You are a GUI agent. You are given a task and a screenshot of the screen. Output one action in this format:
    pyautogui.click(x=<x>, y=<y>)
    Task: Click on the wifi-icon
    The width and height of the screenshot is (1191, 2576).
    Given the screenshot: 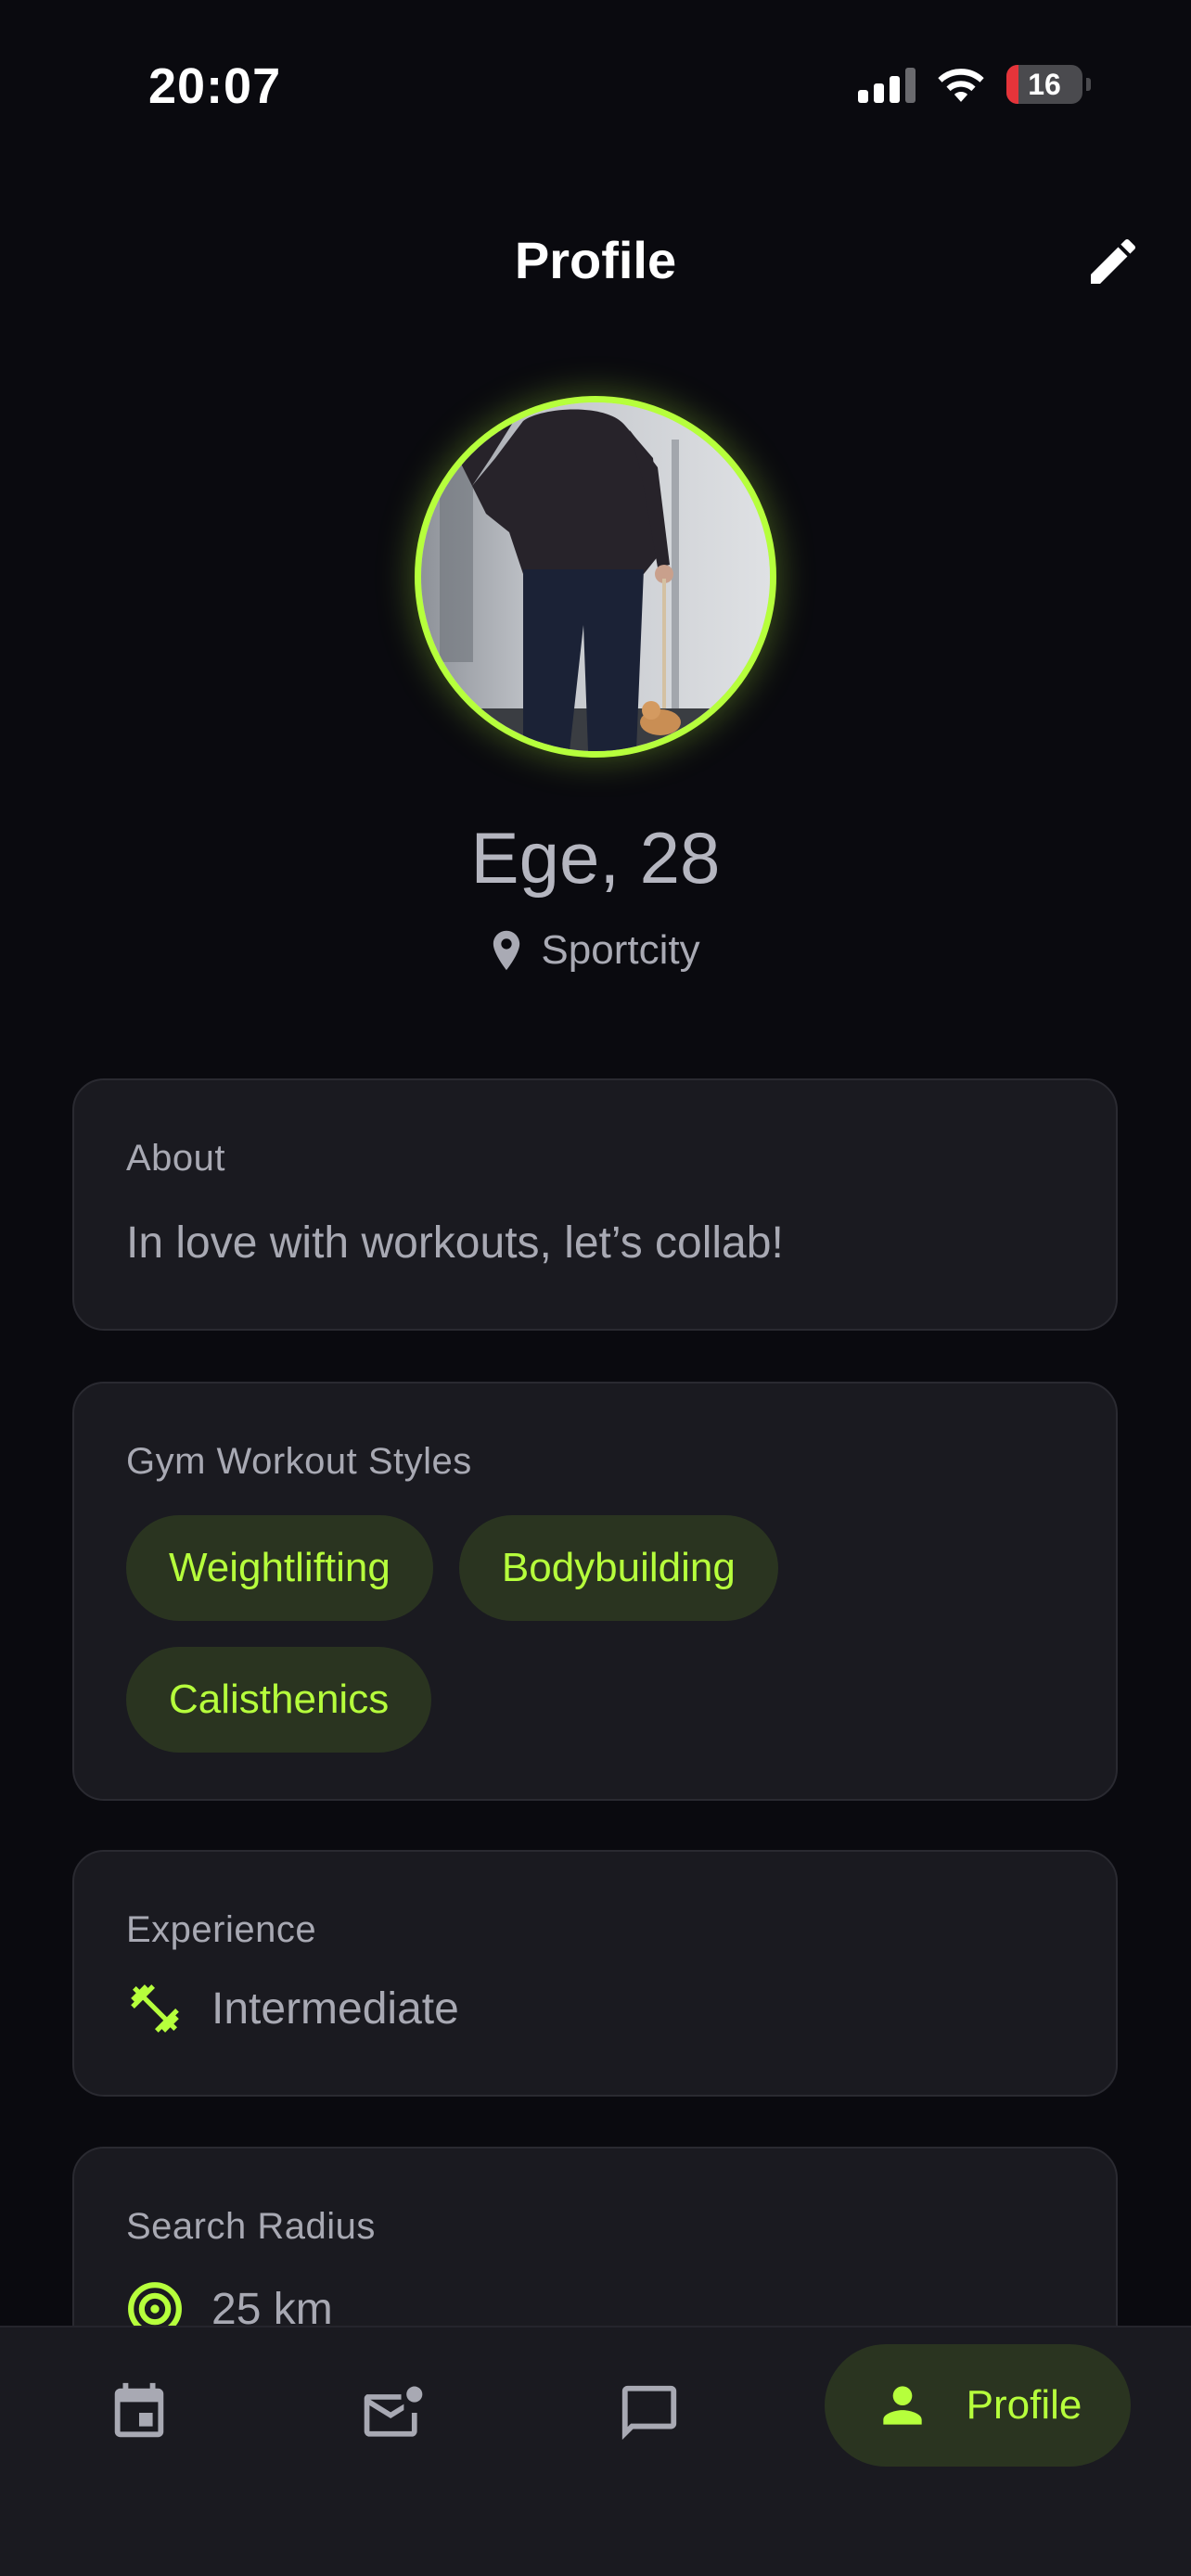 What is the action you would take?
    pyautogui.click(x=961, y=85)
    